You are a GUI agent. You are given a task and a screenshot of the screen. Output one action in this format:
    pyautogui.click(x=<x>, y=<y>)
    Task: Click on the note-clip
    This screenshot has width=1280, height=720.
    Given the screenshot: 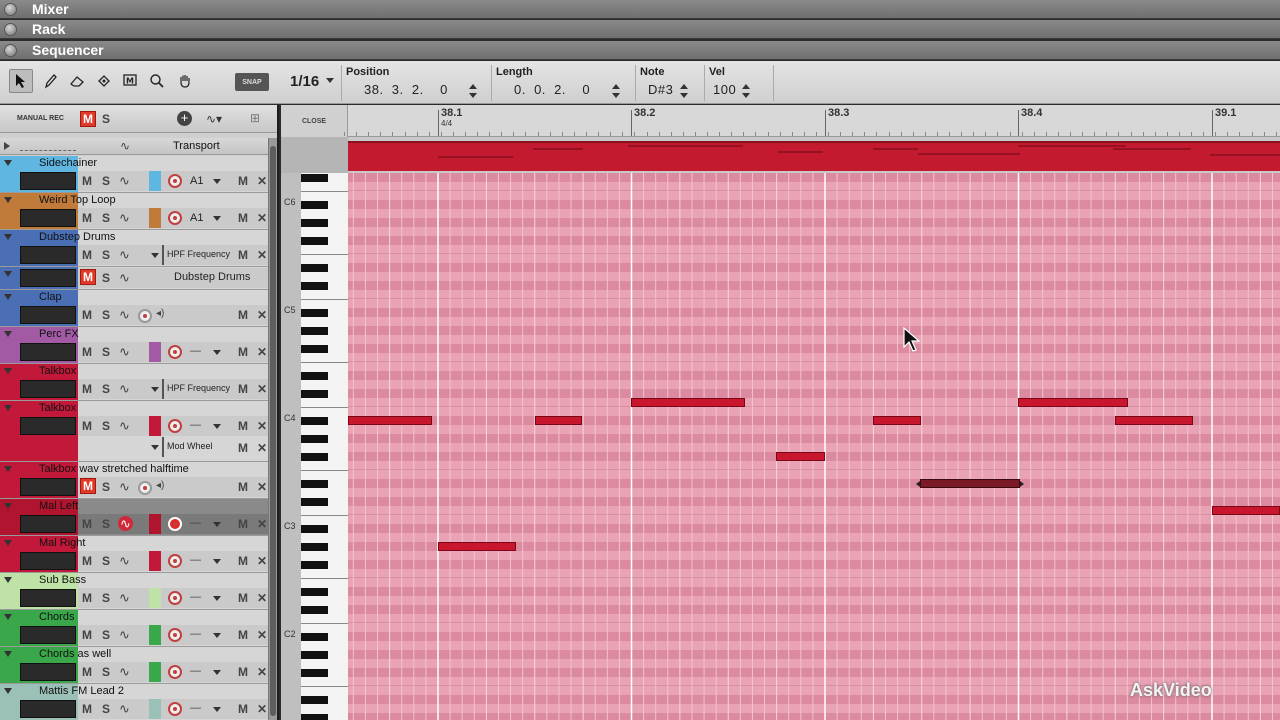 What is the action you would take?
    pyautogui.click(x=814, y=156)
    